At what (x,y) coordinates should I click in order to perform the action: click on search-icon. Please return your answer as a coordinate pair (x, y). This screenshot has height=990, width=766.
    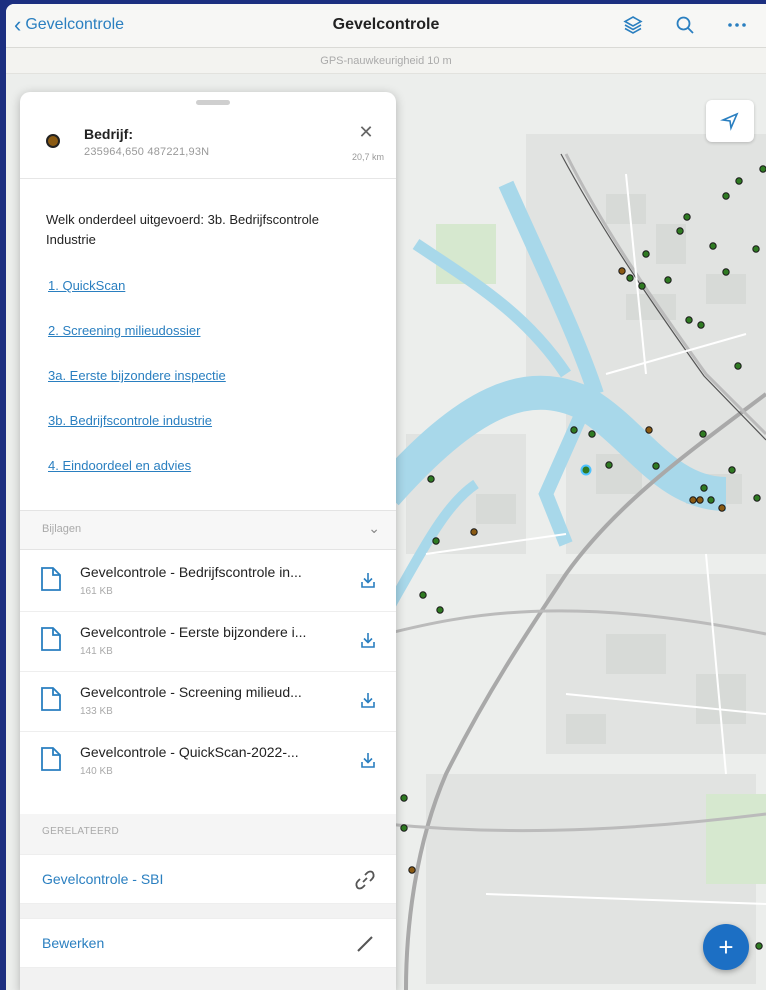
    Looking at the image, I should click on (685, 25).